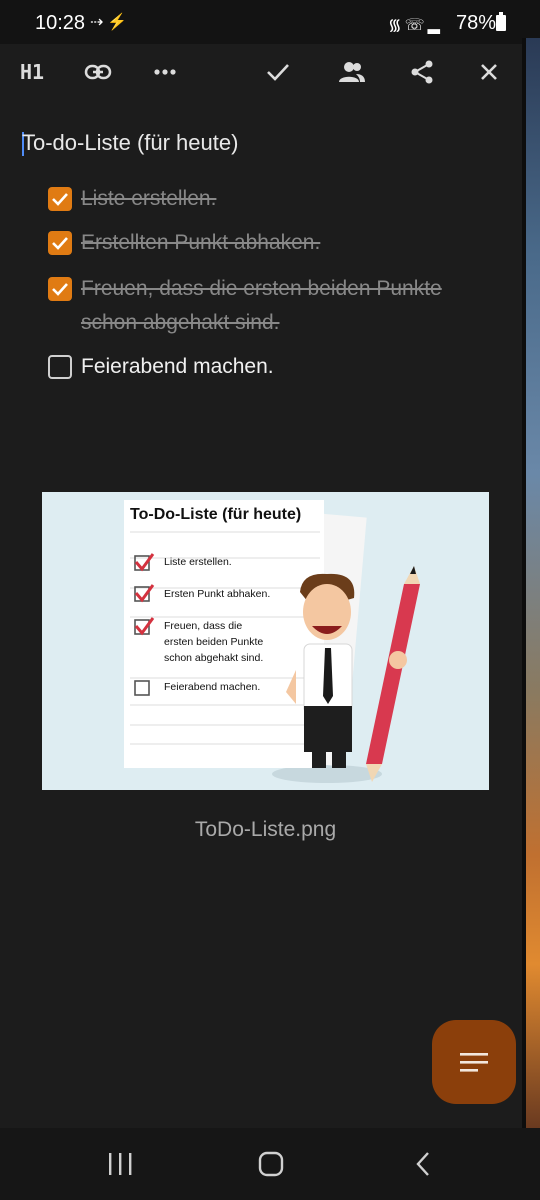 This screenshot has width=540, height=1200. I want to click on todo-item: Erstellten Punkt abhaken., so click(263, 243).